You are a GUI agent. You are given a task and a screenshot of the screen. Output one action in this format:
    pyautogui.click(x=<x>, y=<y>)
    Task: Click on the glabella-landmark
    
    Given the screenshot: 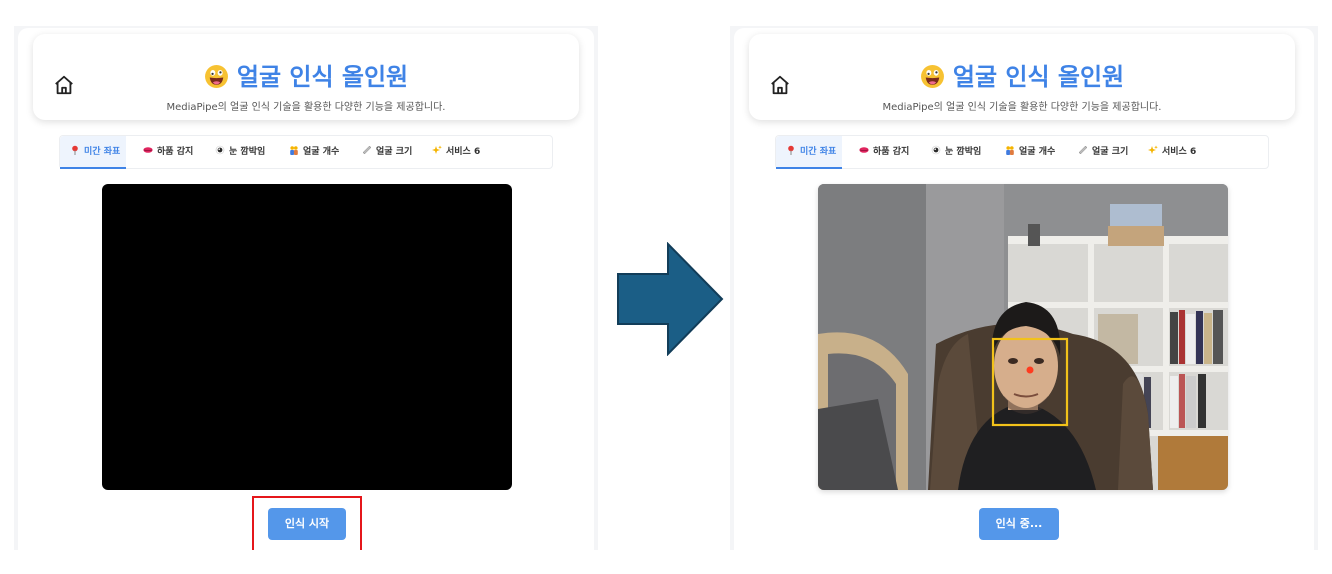 What is the action you would take?
    pyautogui.click(x=1030, y=370)
    